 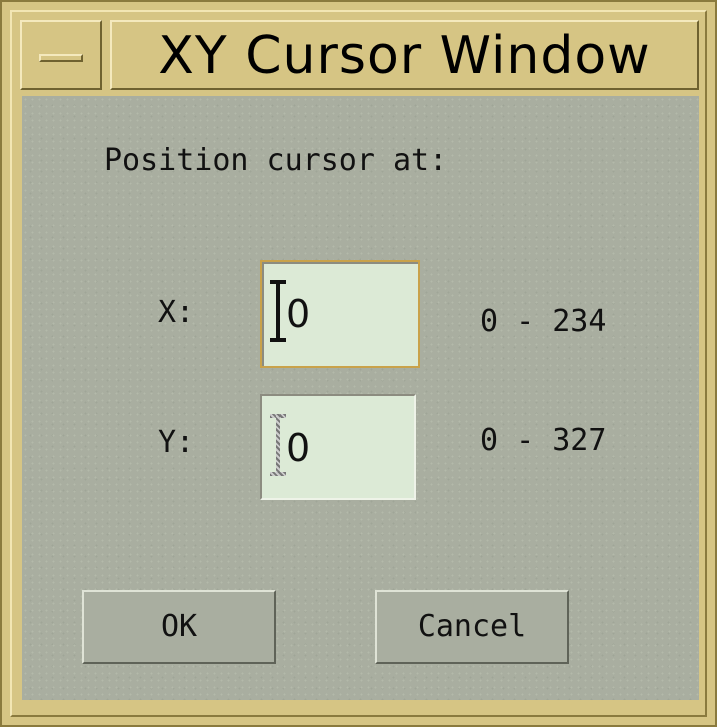 What do you see at coordinates (176, 312) in the screenshot?
I see `x-label: X:` at bounding box center [176, 312].